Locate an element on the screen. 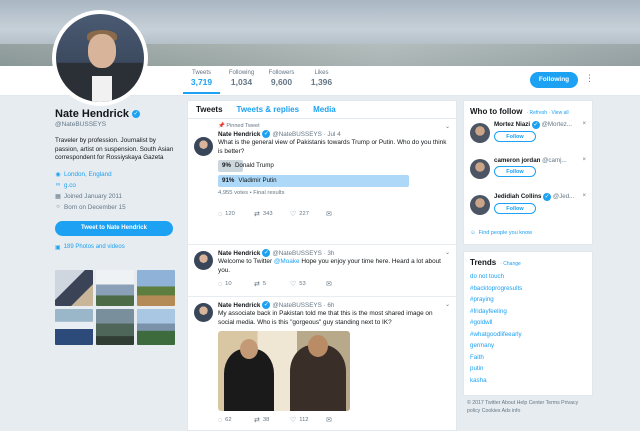 This screenshot has width=640, height=431. stat-value: 1,034 is located at coordinates (241, 82).